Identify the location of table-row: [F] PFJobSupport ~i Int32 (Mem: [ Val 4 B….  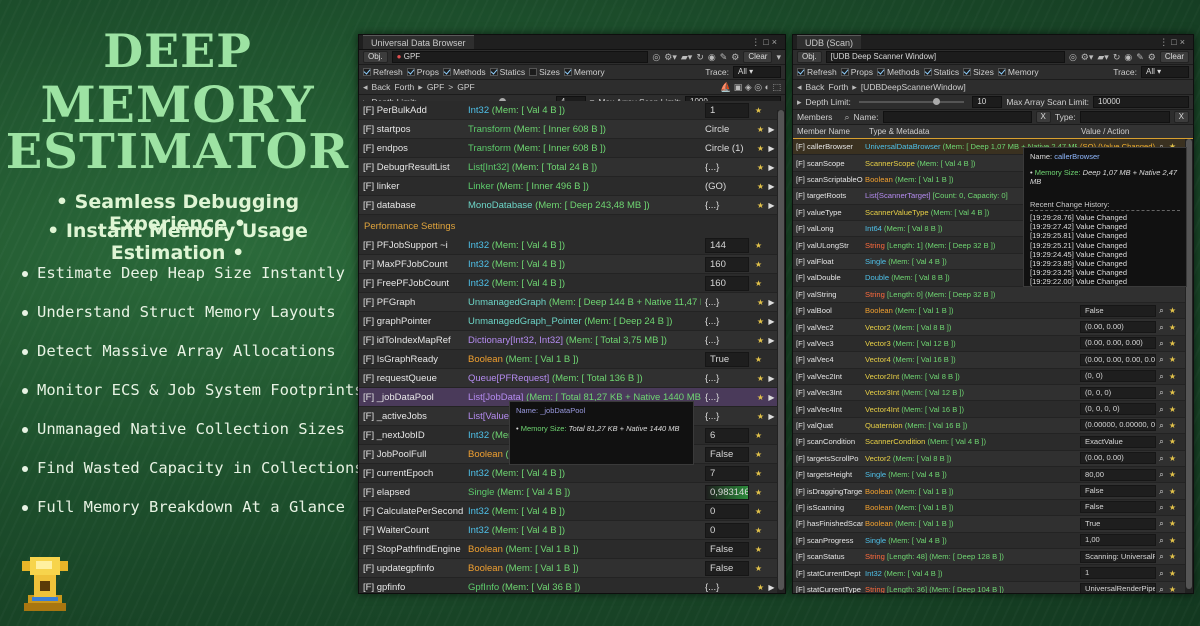
(572, 245).